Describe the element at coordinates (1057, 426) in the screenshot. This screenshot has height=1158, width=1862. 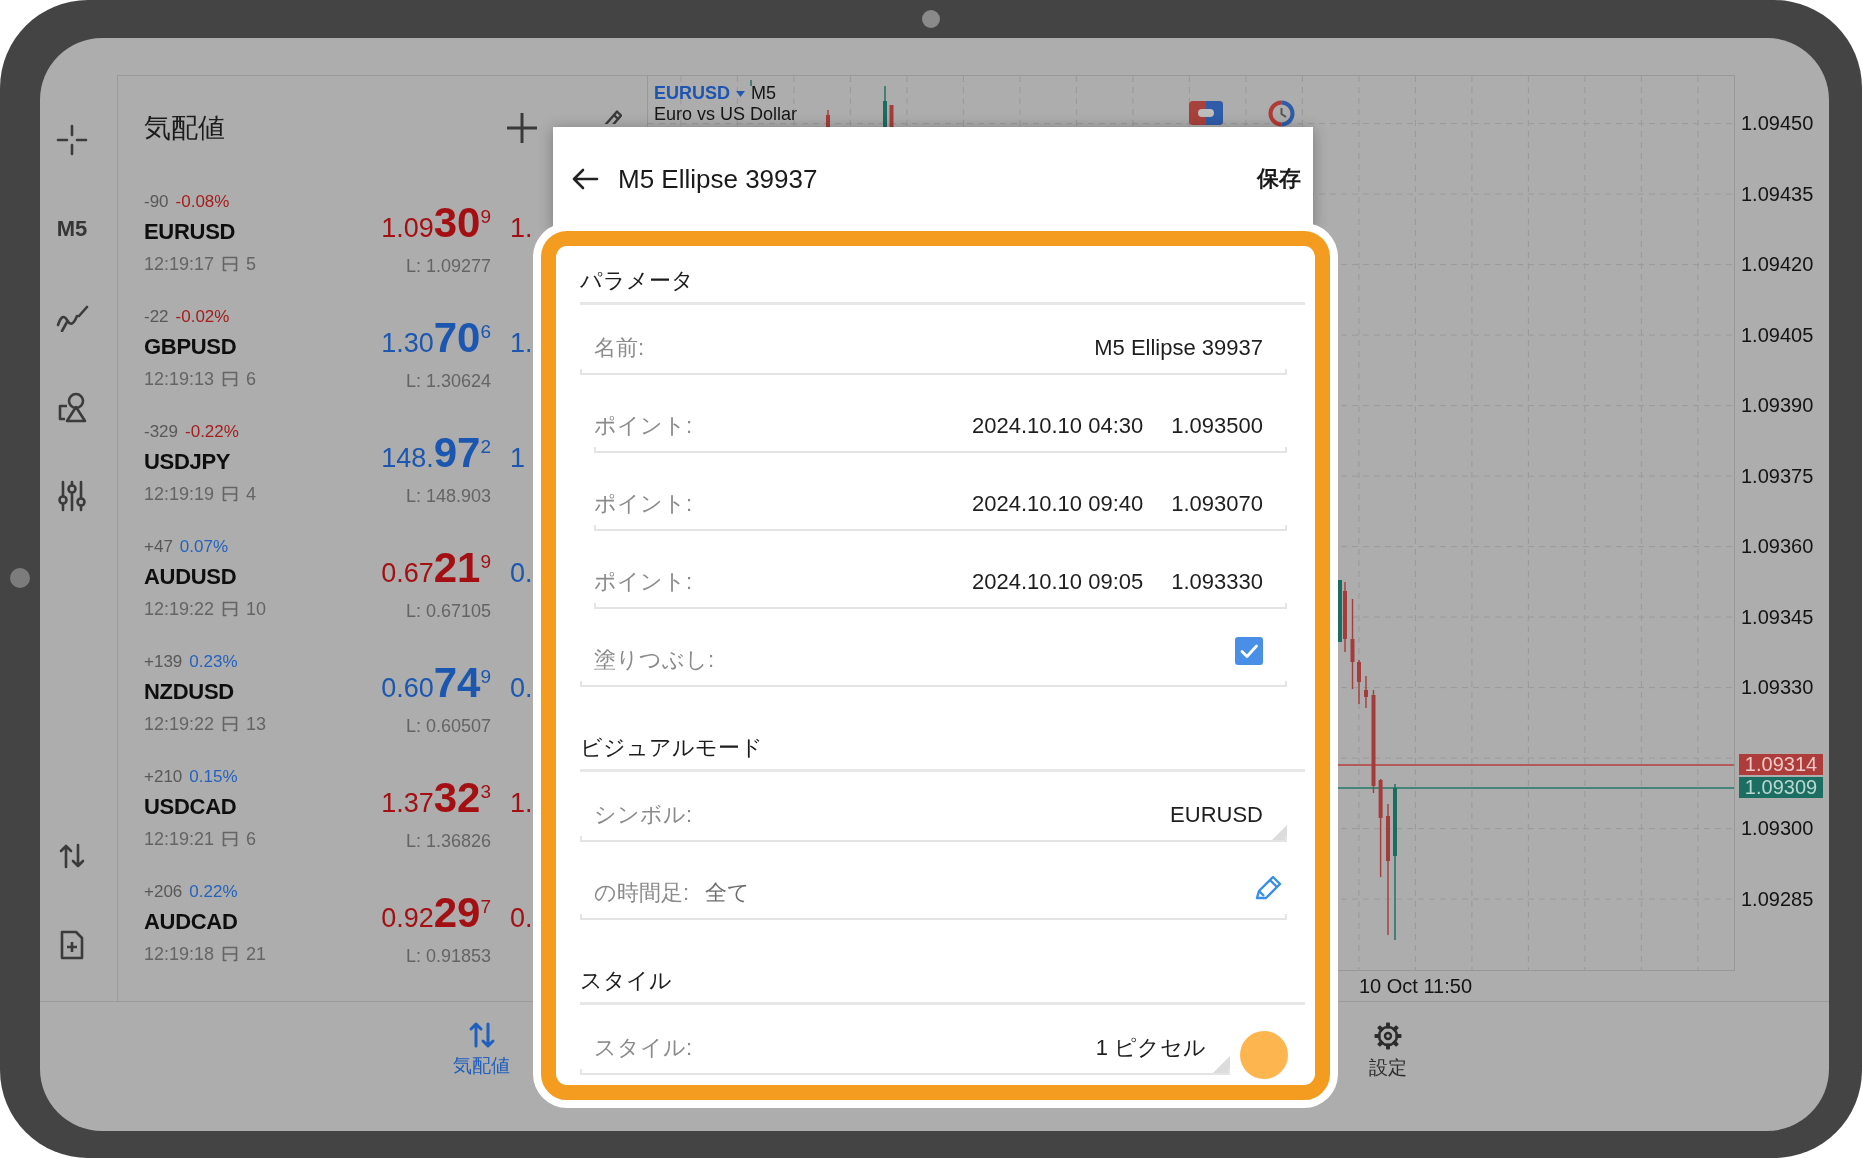
I see `point-date: 2024.10.10 04:30` at that location.